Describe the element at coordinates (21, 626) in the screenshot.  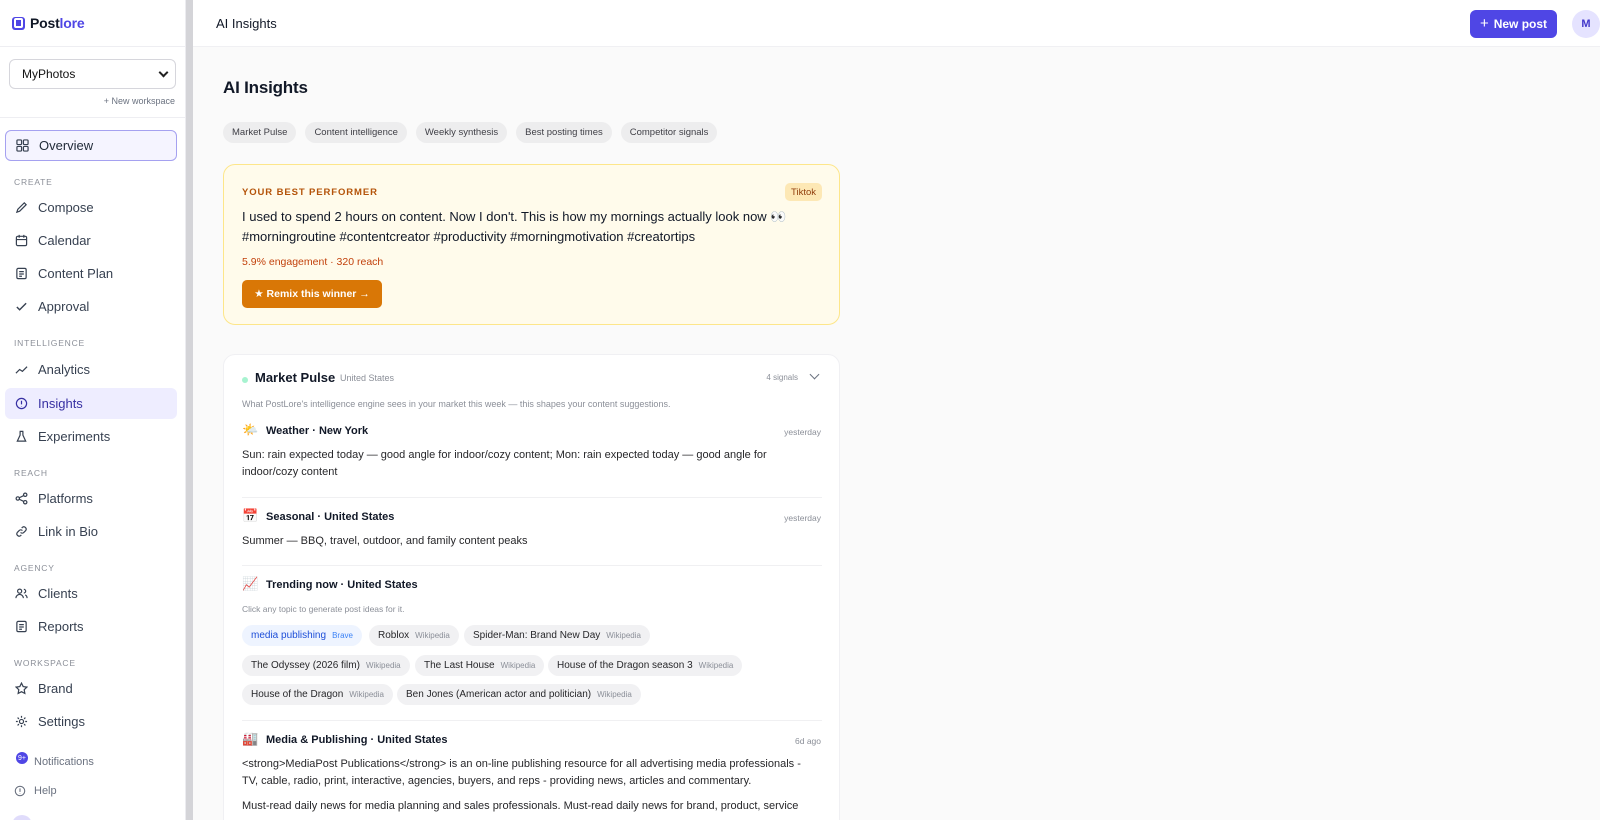
I see `report-icon` at that location.